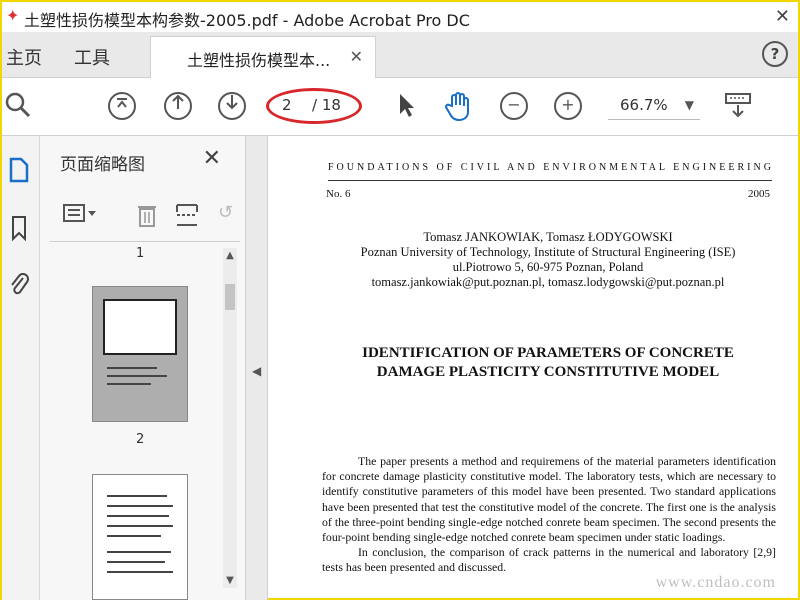  What do you see at coordinates (212, 158) in the screenshot?
I see `panel-close-icon: ✕` at bounding box center [212, 158].